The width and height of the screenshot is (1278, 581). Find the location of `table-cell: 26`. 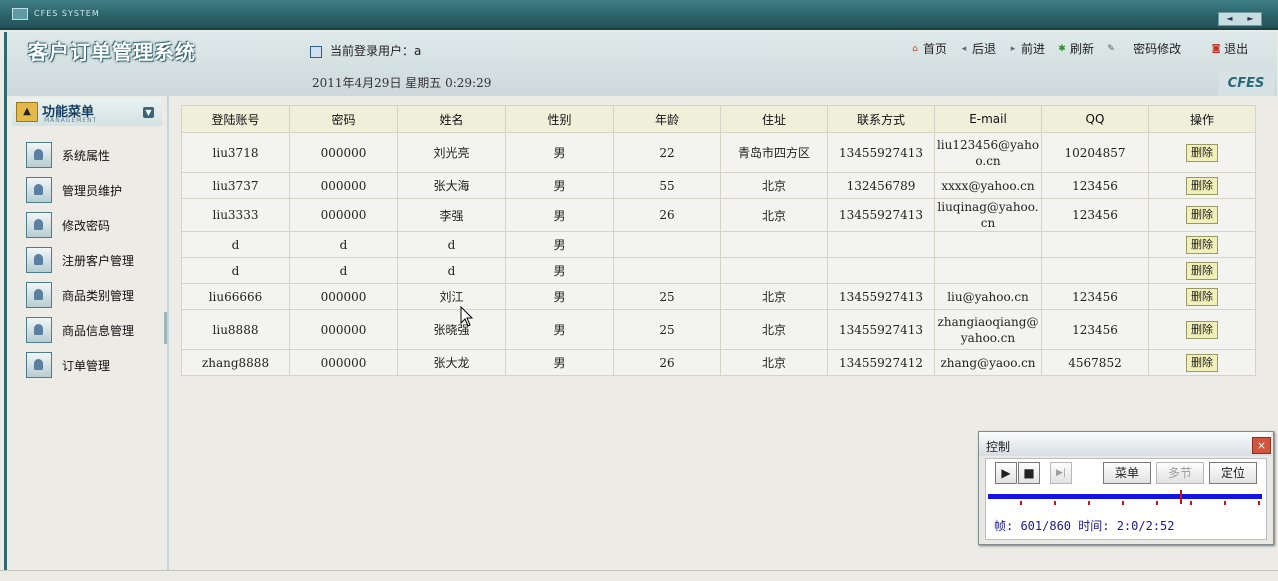

table-cell: 26 is located at coordinates (667, 362).